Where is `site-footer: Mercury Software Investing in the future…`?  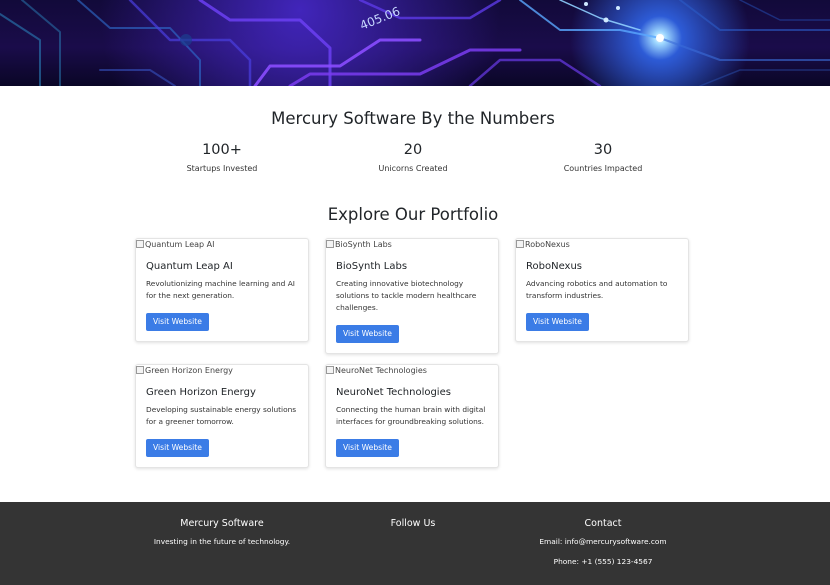
site-footer: Mercury Software Investing in the future… is located at coordinates (415, 543).